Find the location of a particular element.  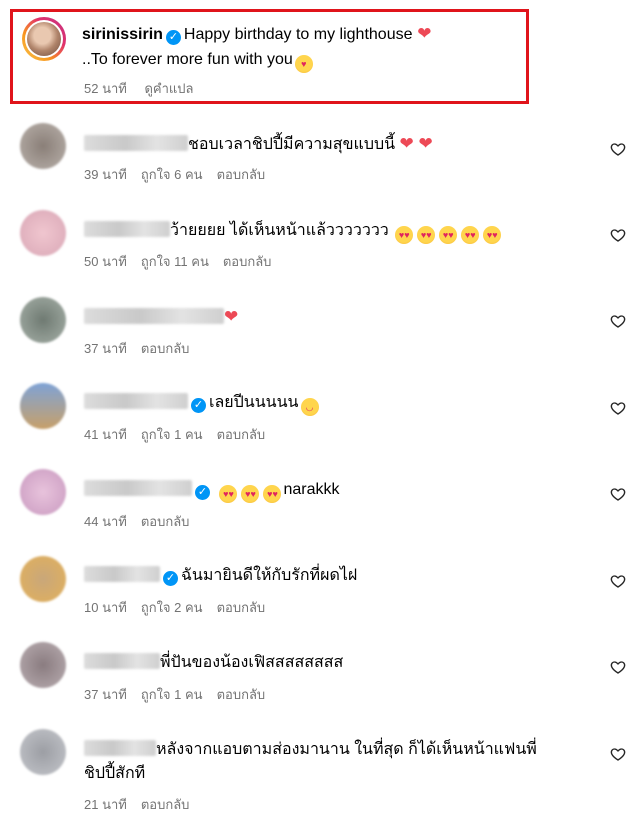

comment-row: ✓ ♥♥ ♥♥ ♥♥ narakkk is located at coordinates (211, 491).